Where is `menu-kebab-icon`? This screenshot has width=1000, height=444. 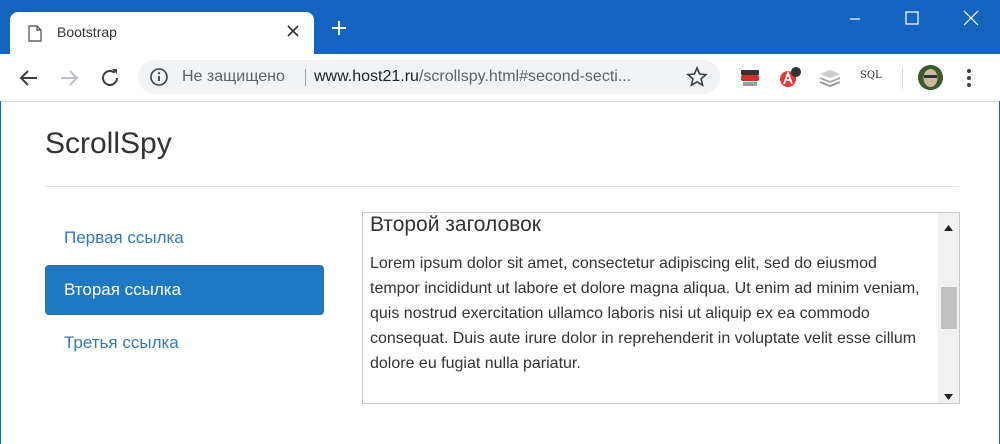 menu-kebab-icon is located at coordinates (969, 80).